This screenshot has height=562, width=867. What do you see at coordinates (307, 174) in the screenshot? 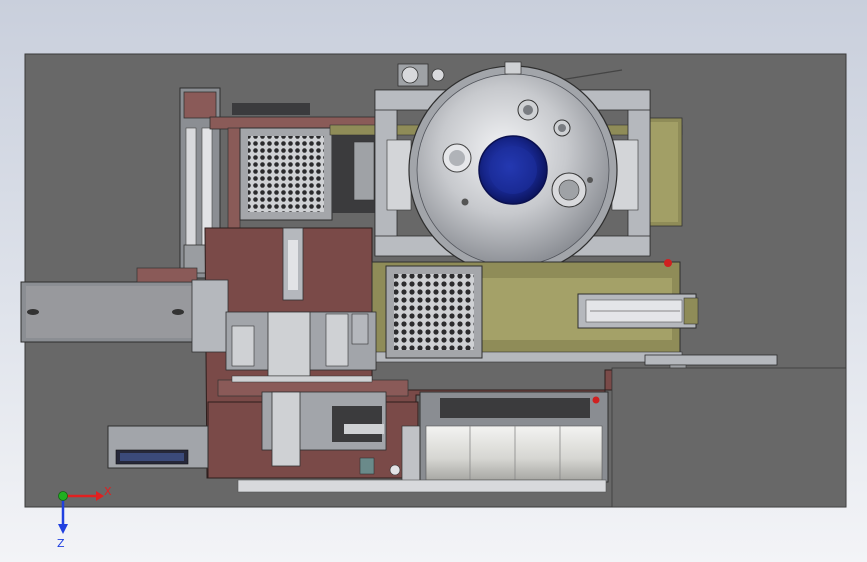
I see `tray-upper-left` at bounding box center [307, 174].